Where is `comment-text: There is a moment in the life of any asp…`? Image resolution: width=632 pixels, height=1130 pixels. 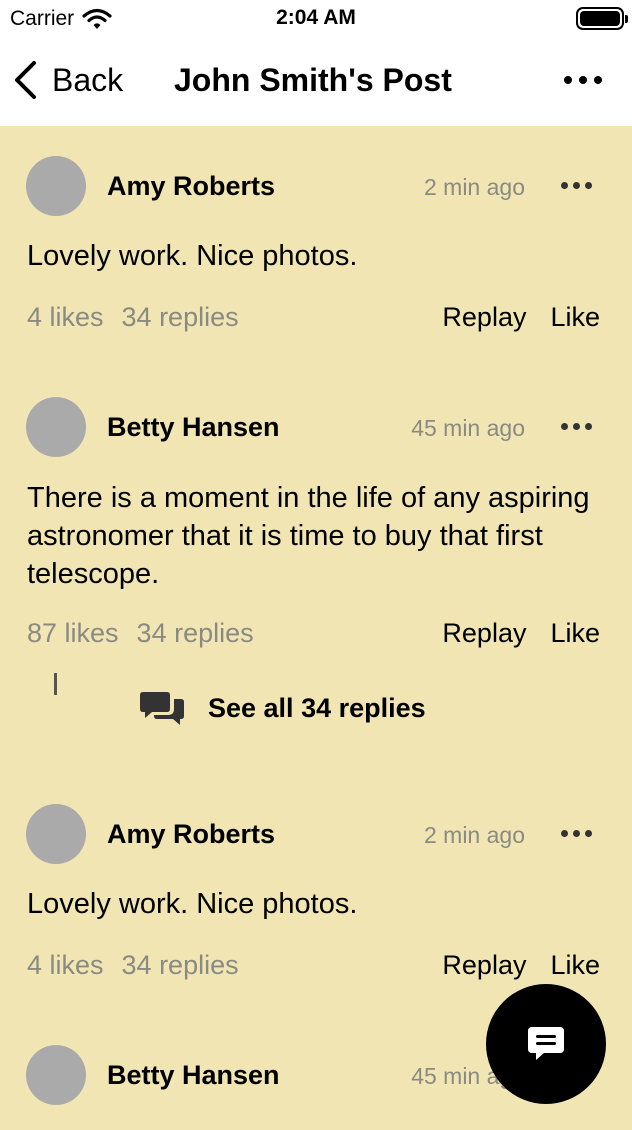
comment-text: There is a moment in the life of any asp… is located at coordinates (308, 536).